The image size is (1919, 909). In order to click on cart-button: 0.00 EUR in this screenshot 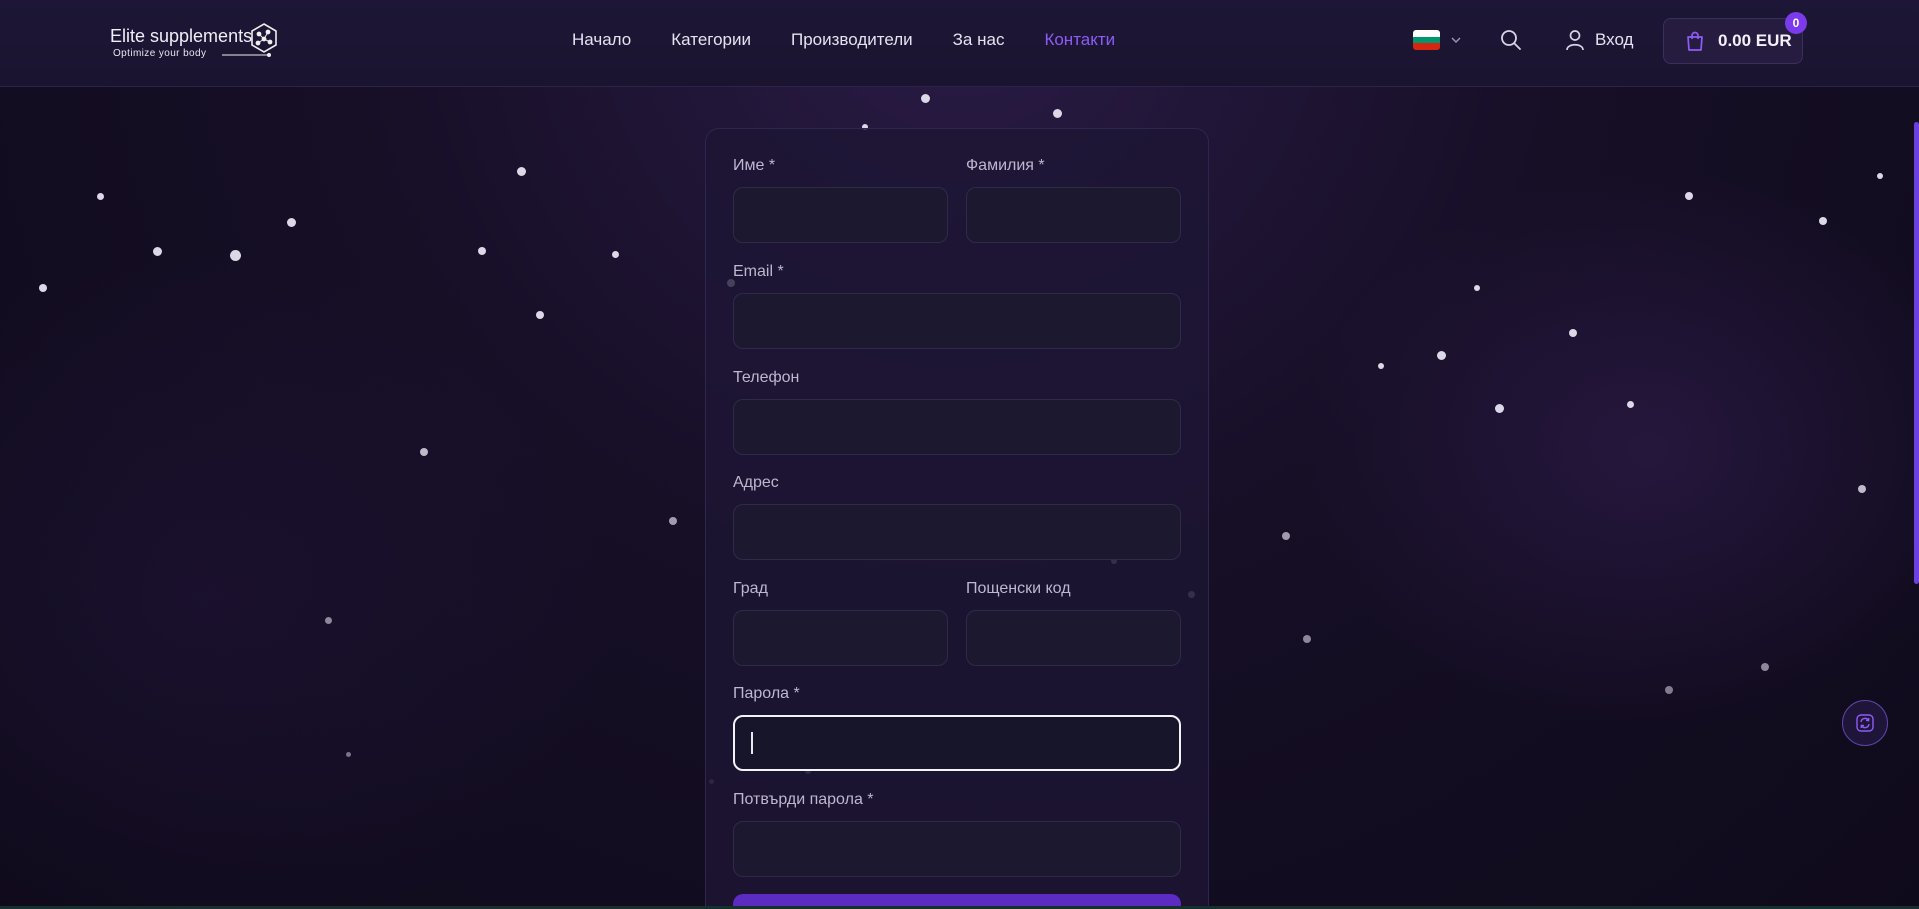, I will do `click(1733, 41)`.